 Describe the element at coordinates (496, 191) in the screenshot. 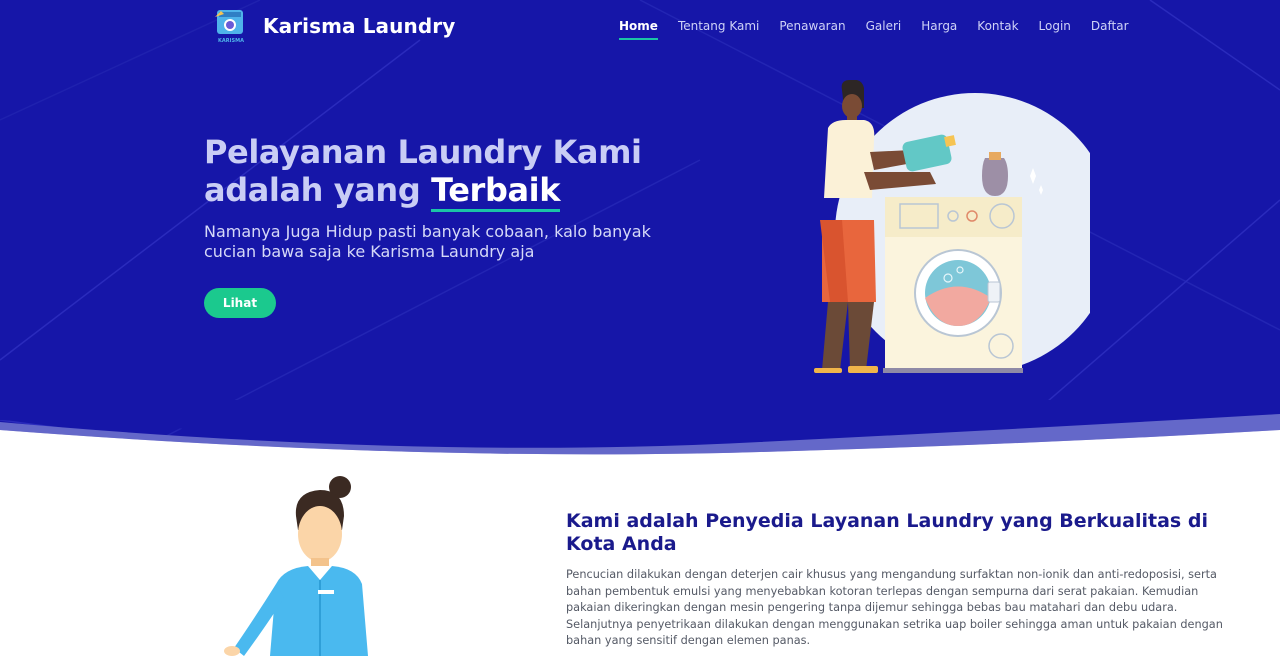

I see `hero-title-accent: Terbaik` at that location.